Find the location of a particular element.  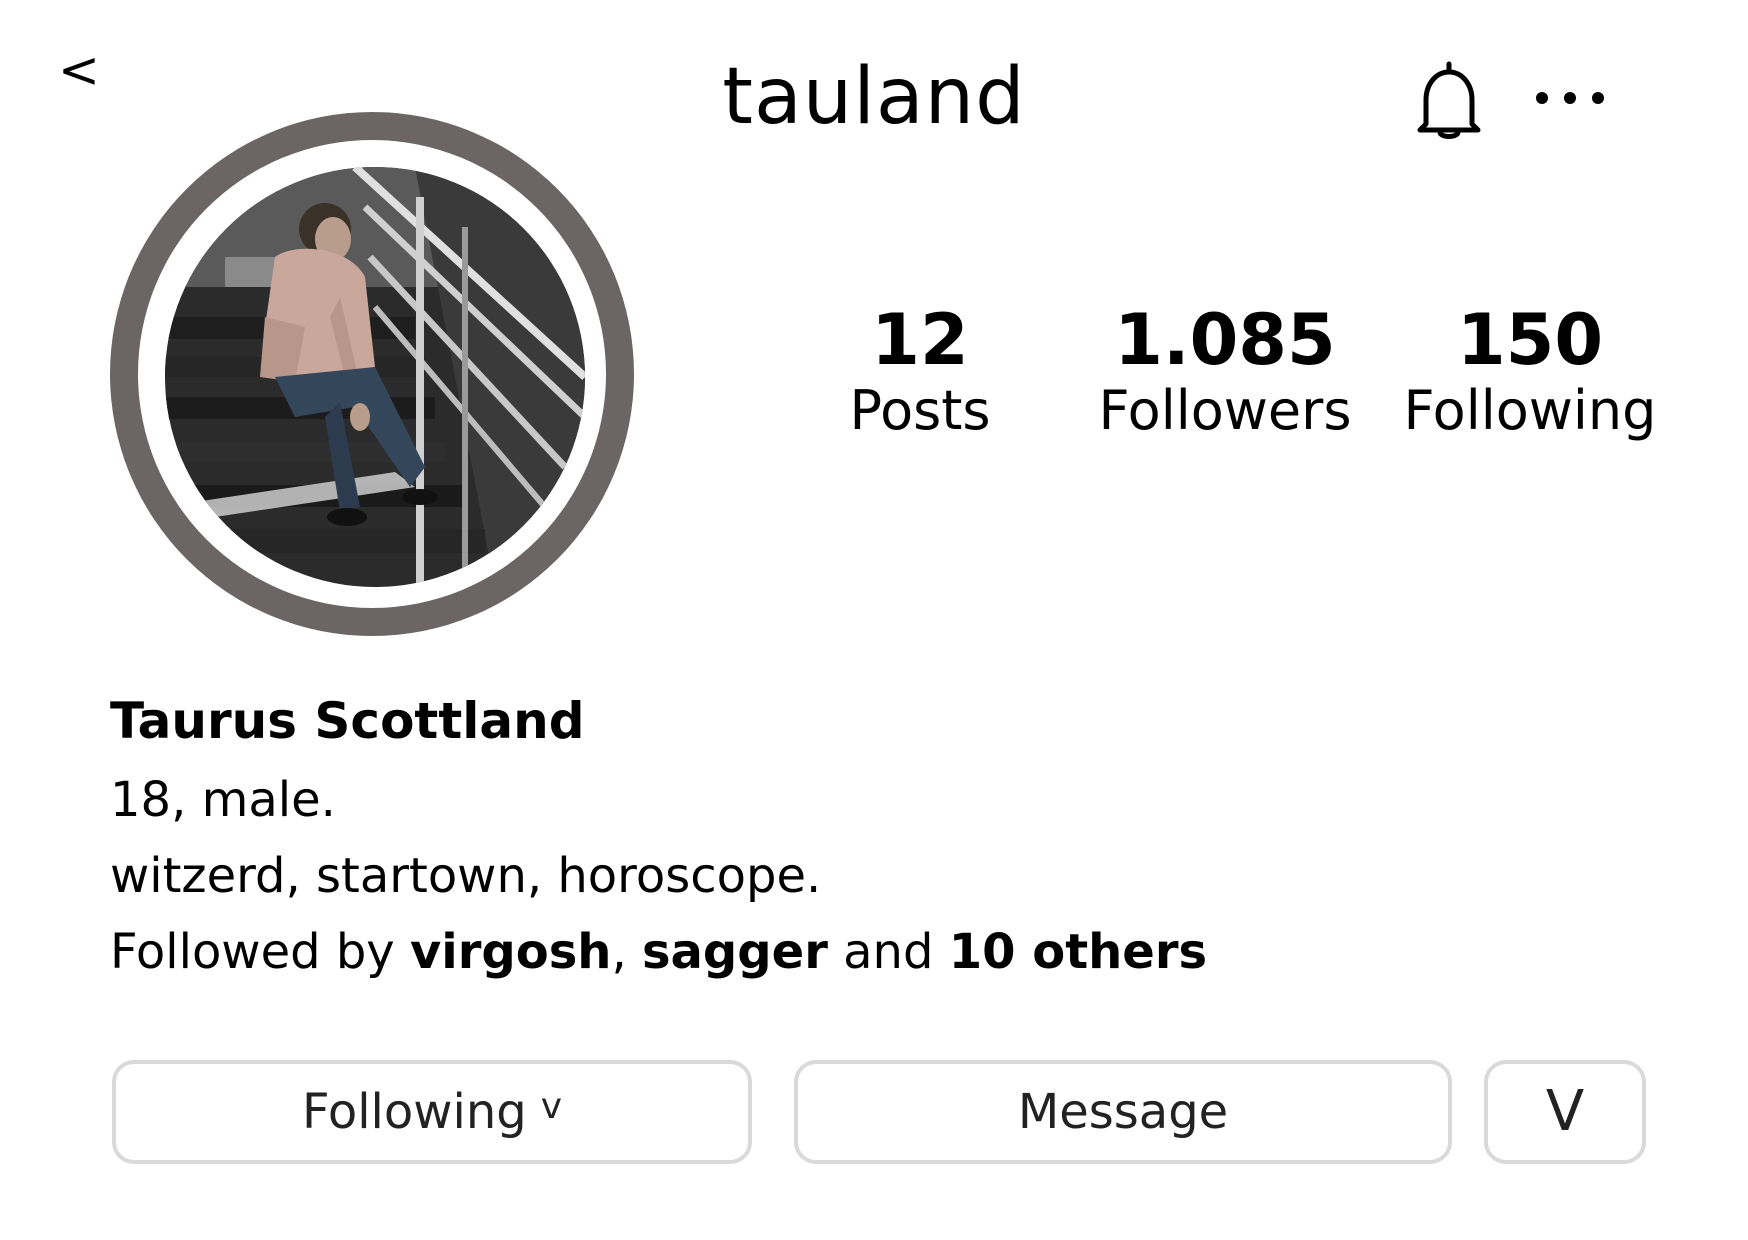

followers-count: 1.085 is located at coordinates (1225, 340).